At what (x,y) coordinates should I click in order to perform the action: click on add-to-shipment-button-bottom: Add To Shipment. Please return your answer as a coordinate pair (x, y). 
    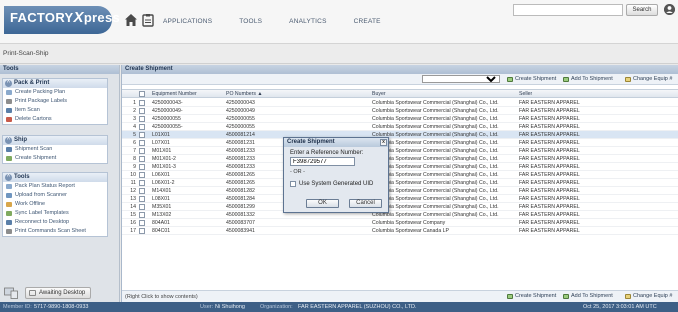
    Looking at the image, I should click on (588, 296).